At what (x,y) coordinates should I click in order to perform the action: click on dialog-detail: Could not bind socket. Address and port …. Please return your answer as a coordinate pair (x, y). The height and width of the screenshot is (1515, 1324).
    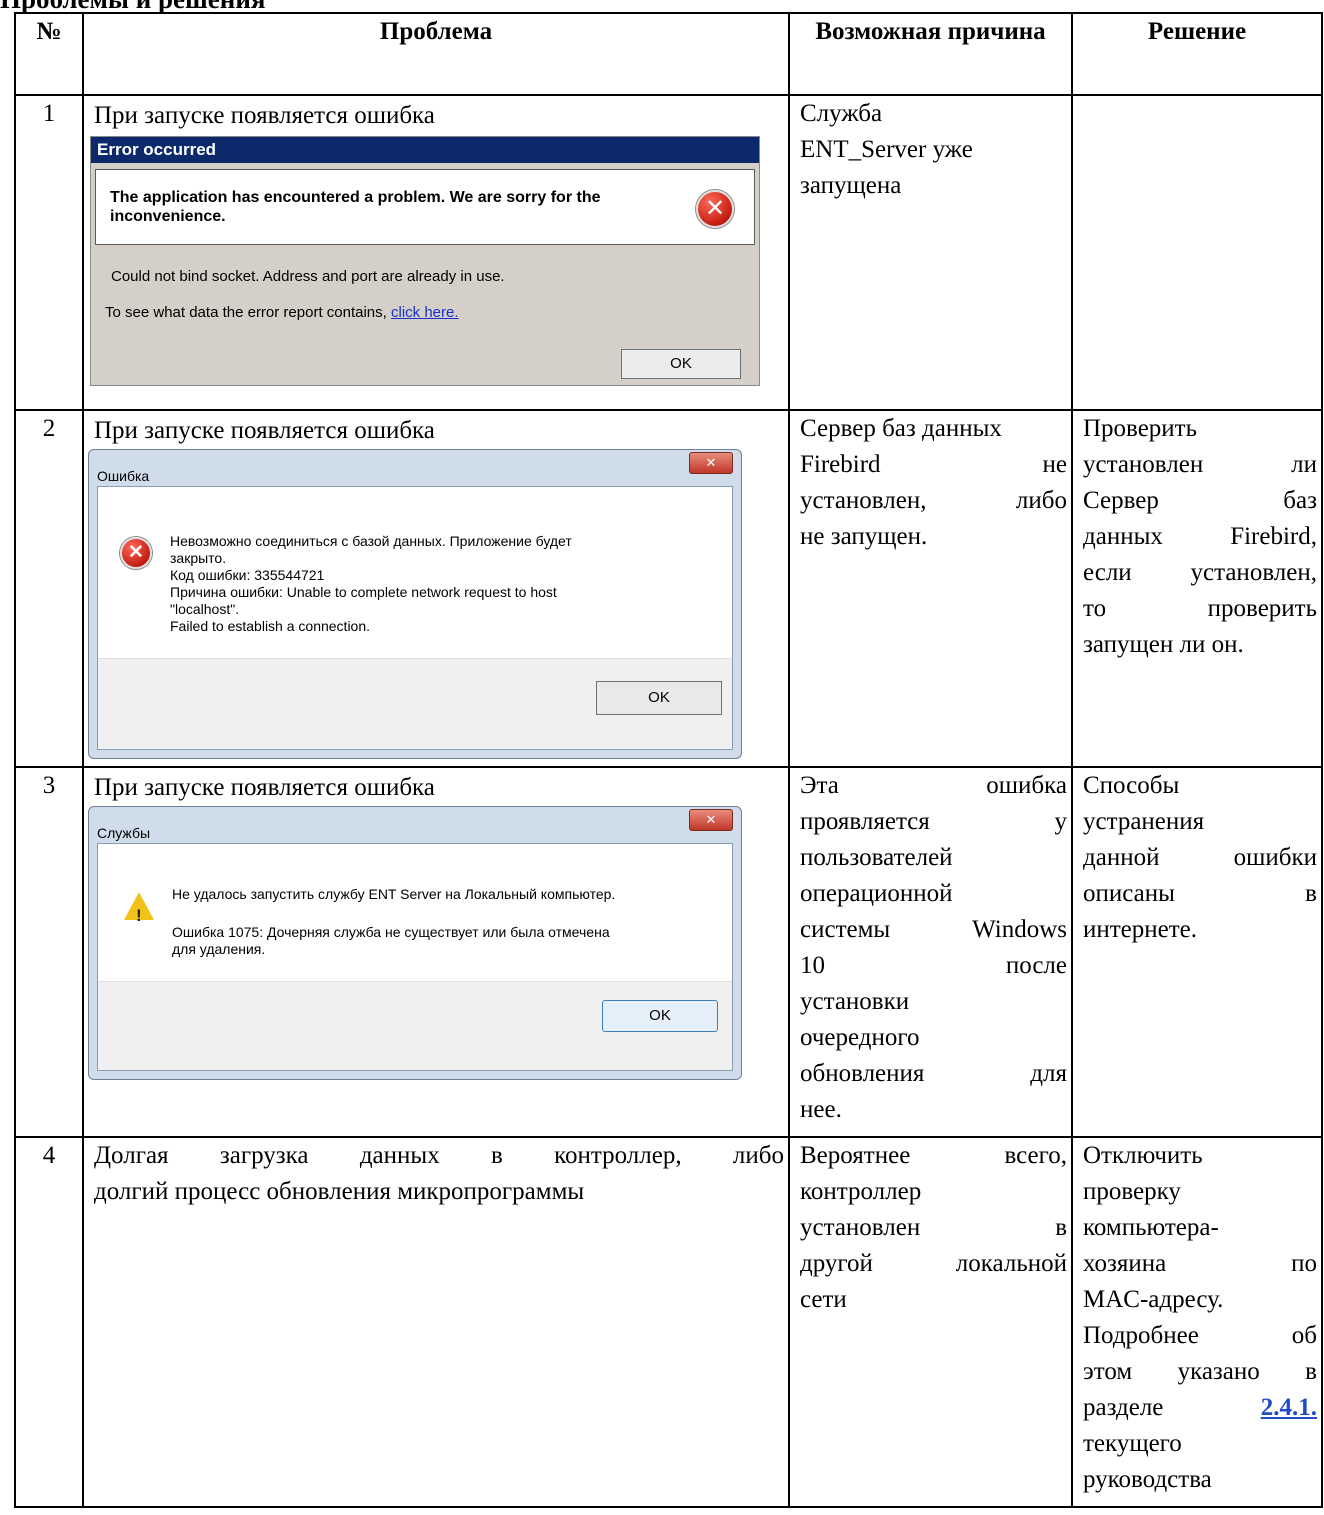
    Looking at the image, I should click on (308, 276).